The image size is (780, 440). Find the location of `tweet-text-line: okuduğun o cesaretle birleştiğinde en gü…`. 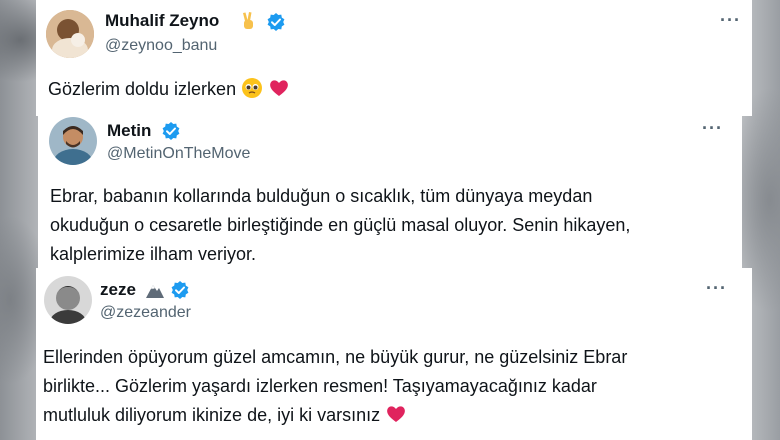

tweet-text-line: okuduğun o cesaretle birleştiğinde en gü… is located at coordinates (340, 225).